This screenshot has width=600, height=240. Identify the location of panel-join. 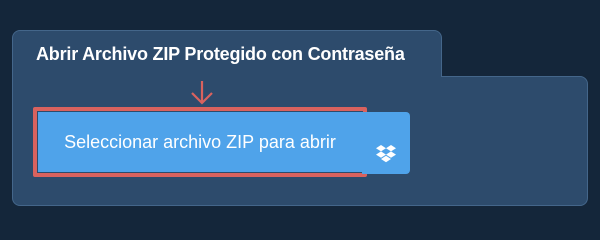
(227, 80).